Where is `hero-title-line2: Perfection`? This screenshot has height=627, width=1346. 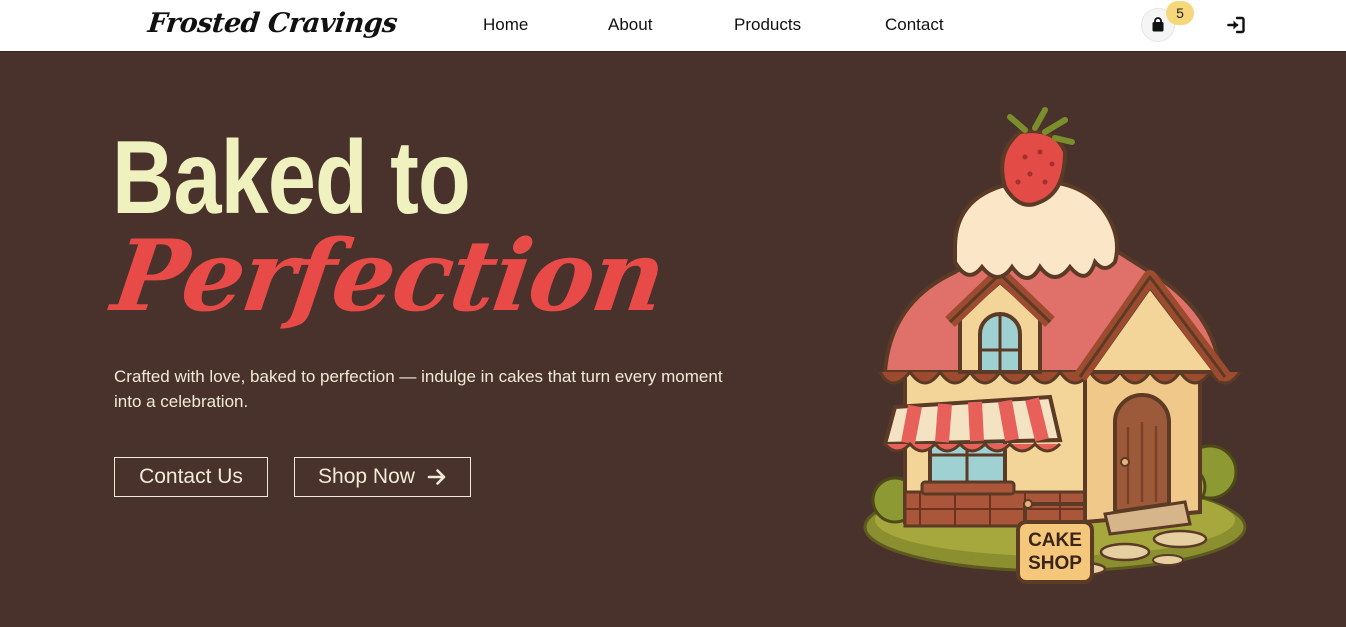
hero-title-line2: Perfection is located at coordinates (388, 276).